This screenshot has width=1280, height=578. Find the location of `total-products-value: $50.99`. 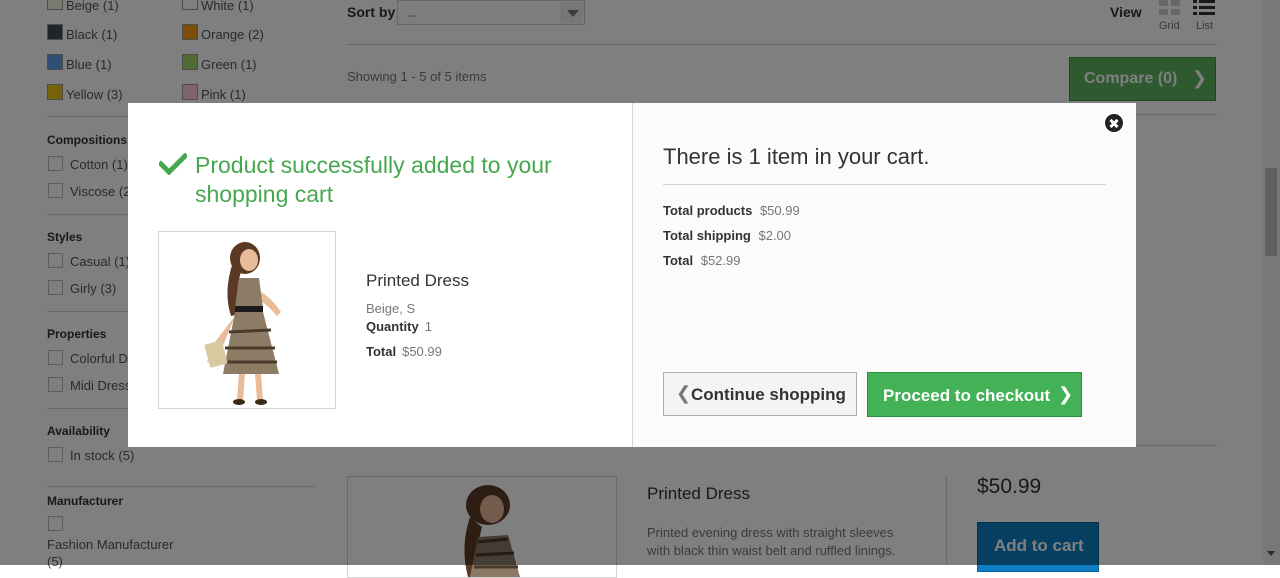

total-products-value: $50.99 is located at coordinates (779, 210).